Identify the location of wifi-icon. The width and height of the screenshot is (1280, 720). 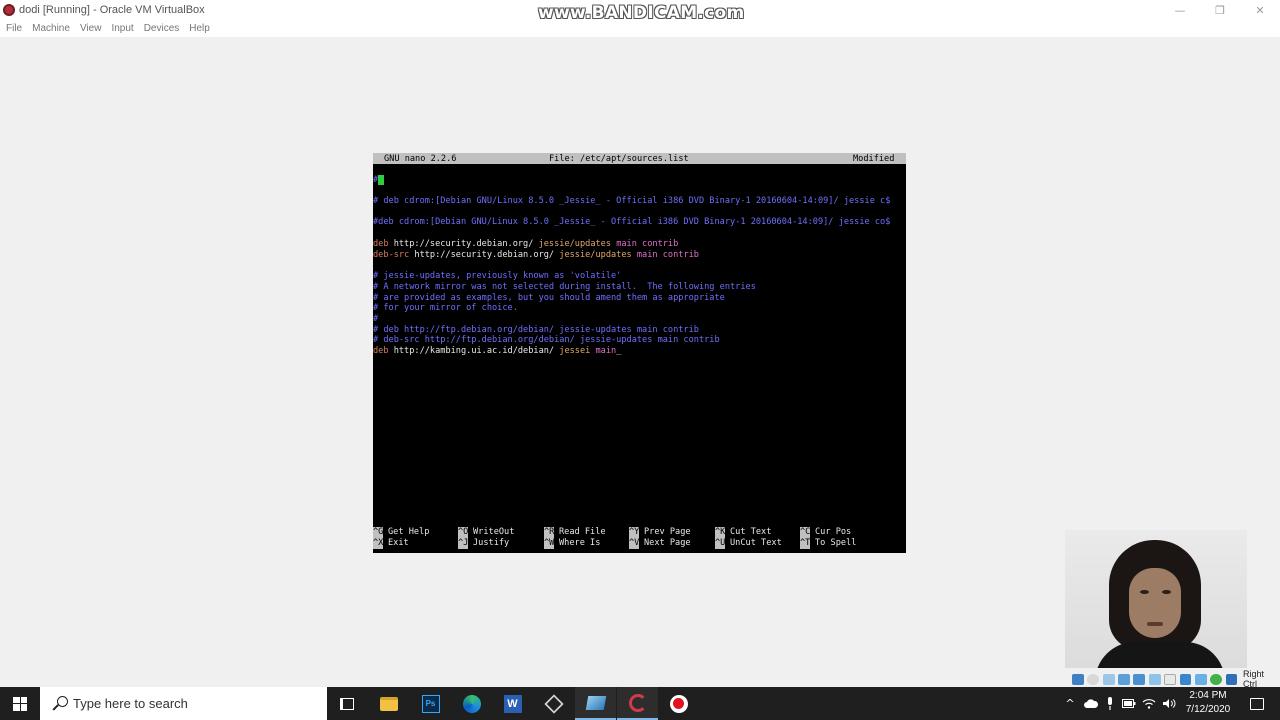
(1149, 703).